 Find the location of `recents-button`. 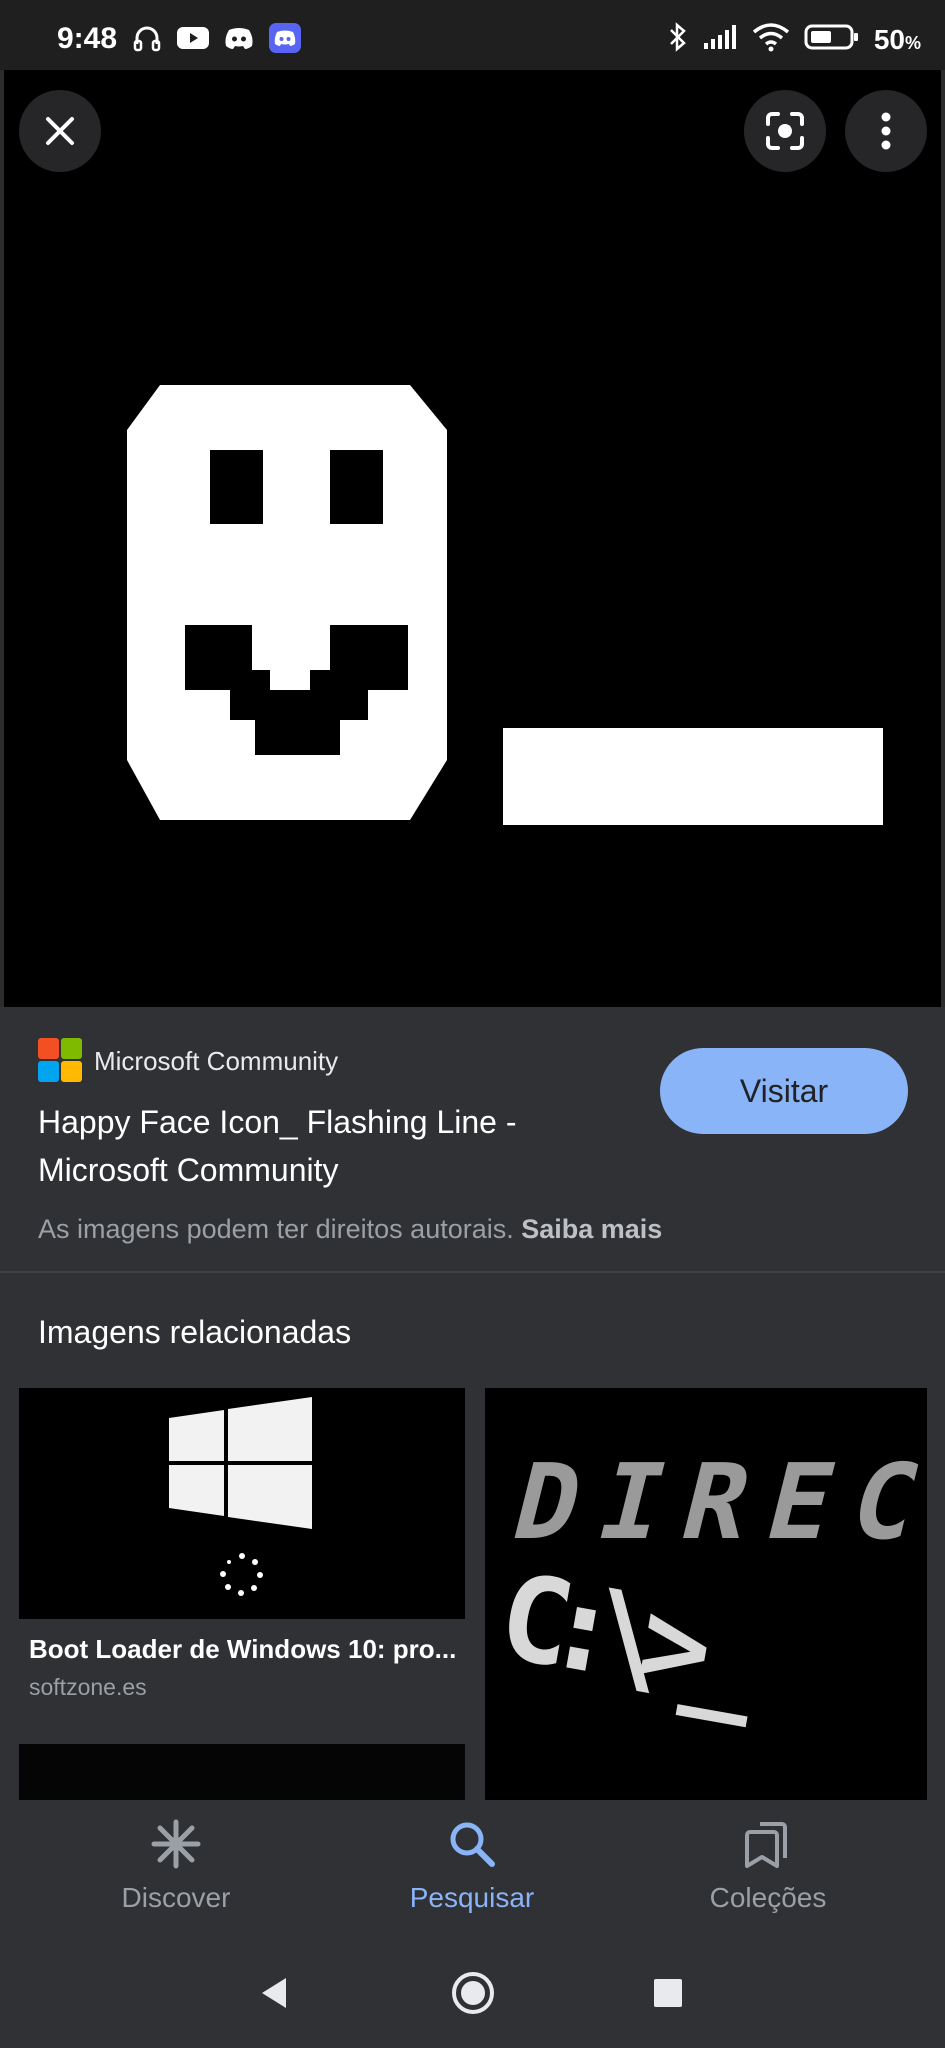

recents-button is located at coordinates (668, 1993).